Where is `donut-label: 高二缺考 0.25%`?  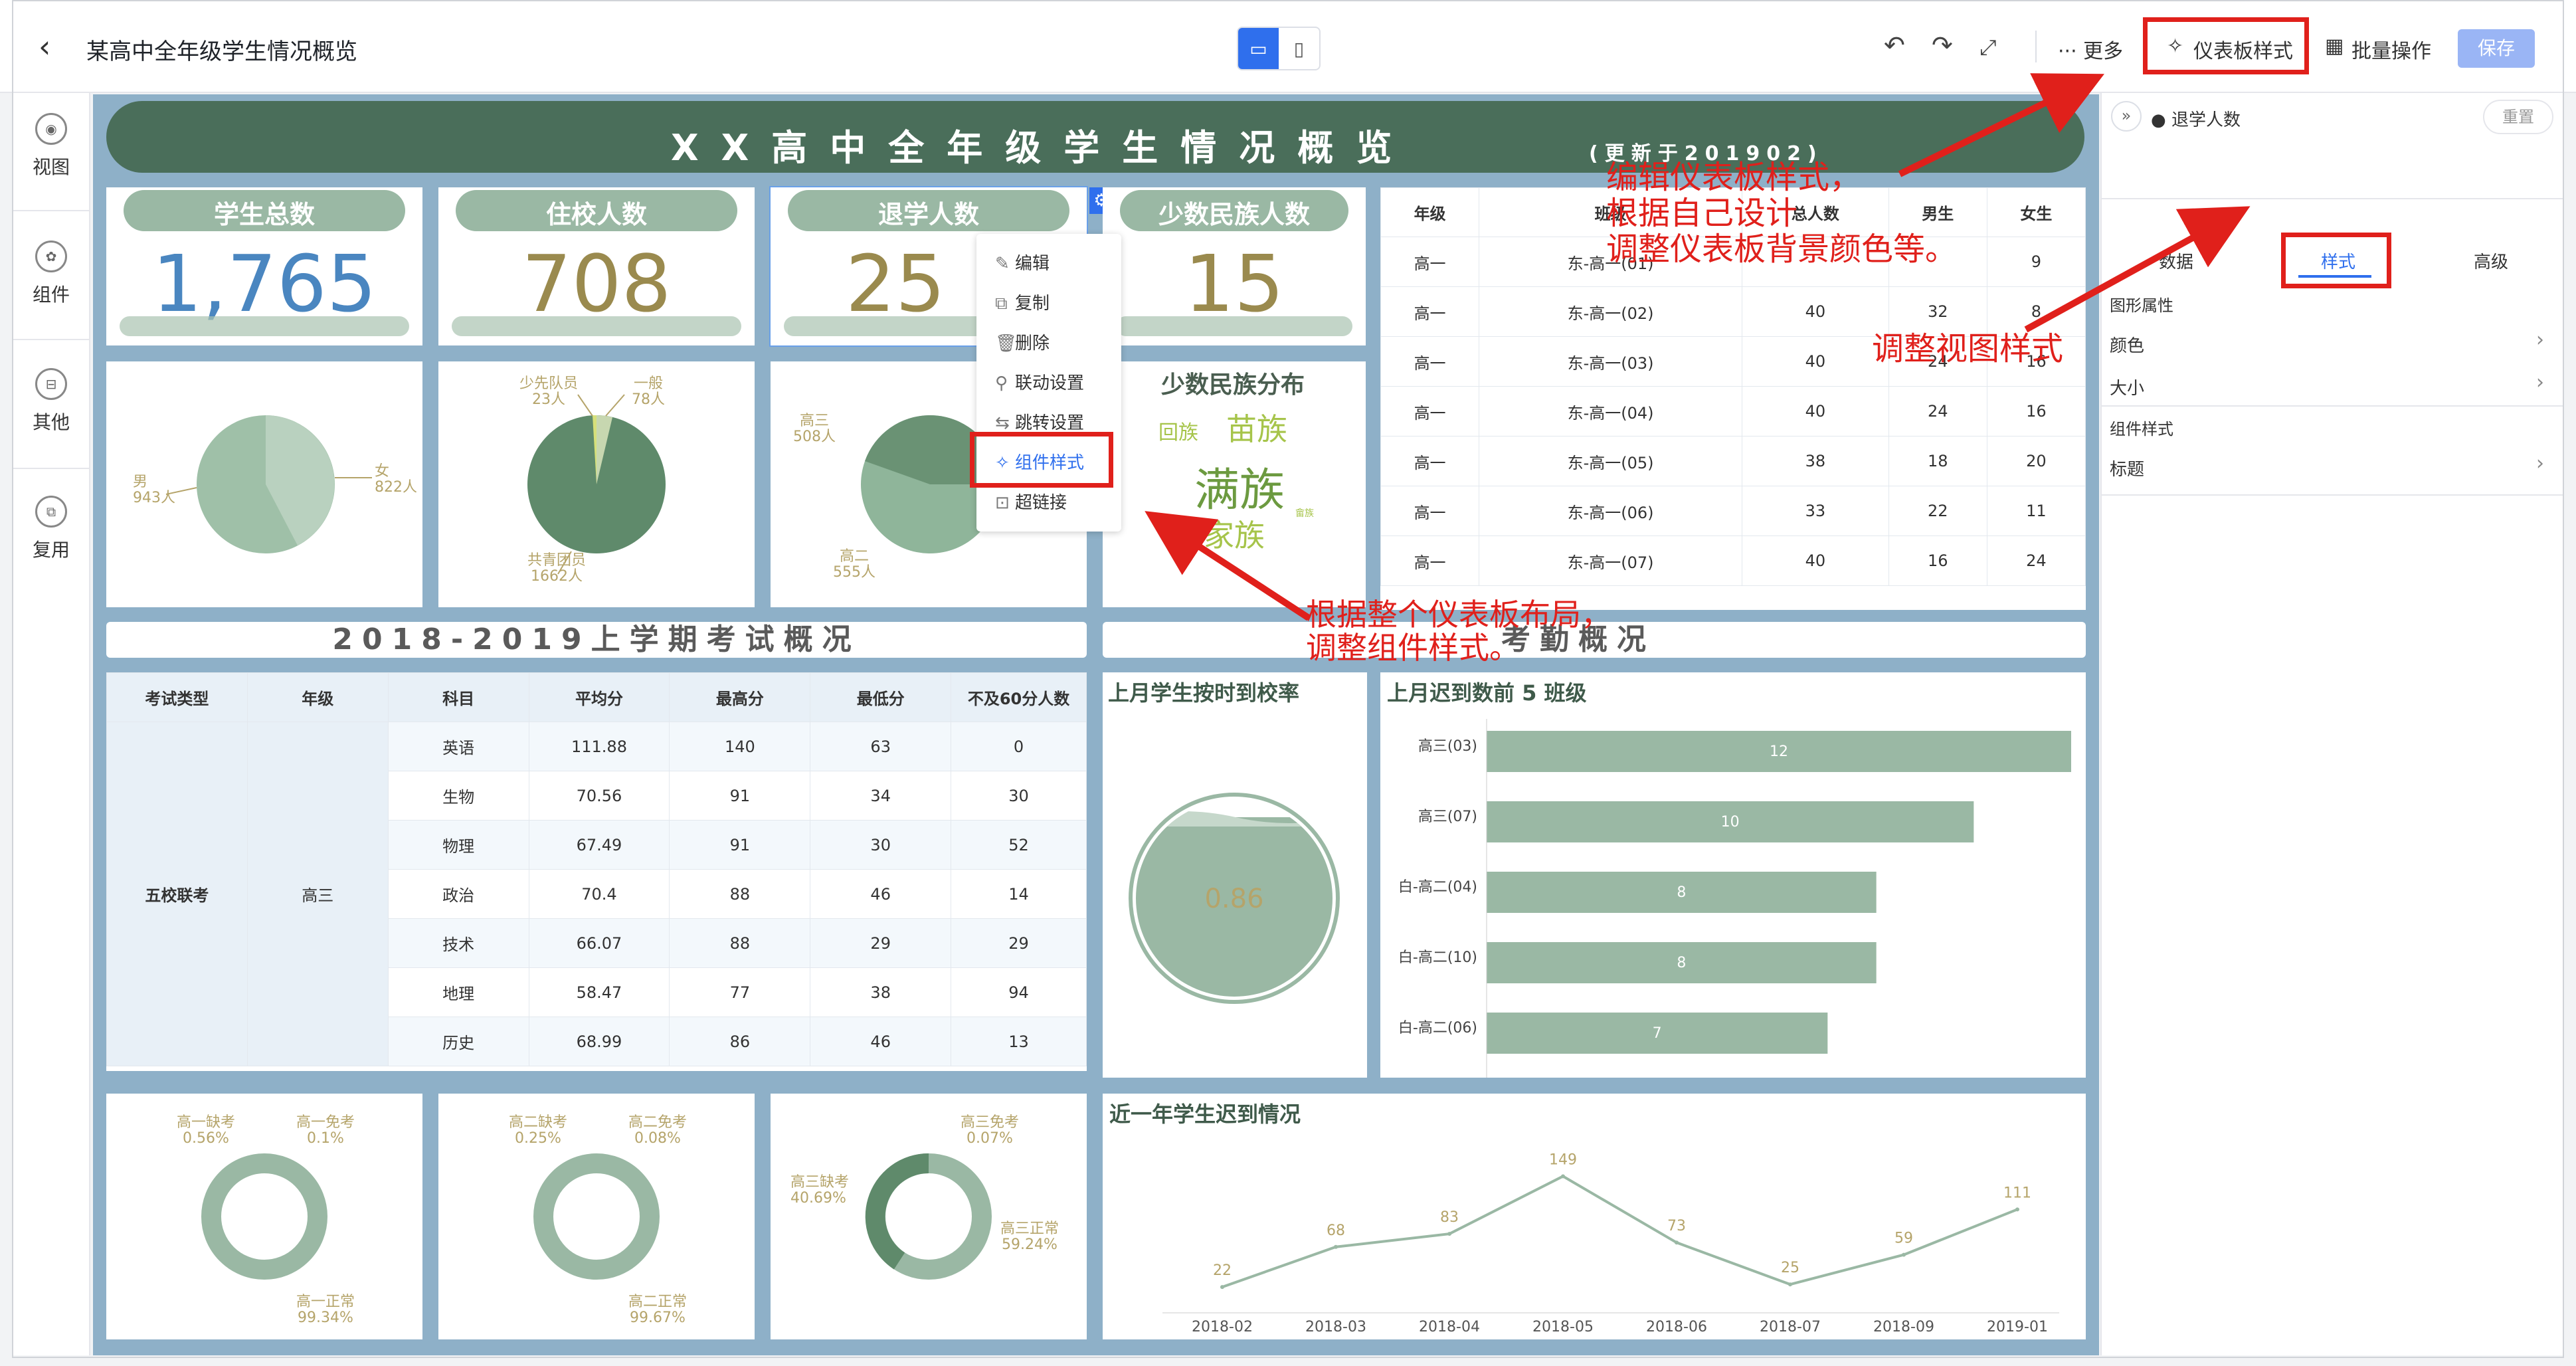 donut-label: 高二缺考 0.25% is located at coordinates (538, 1130).